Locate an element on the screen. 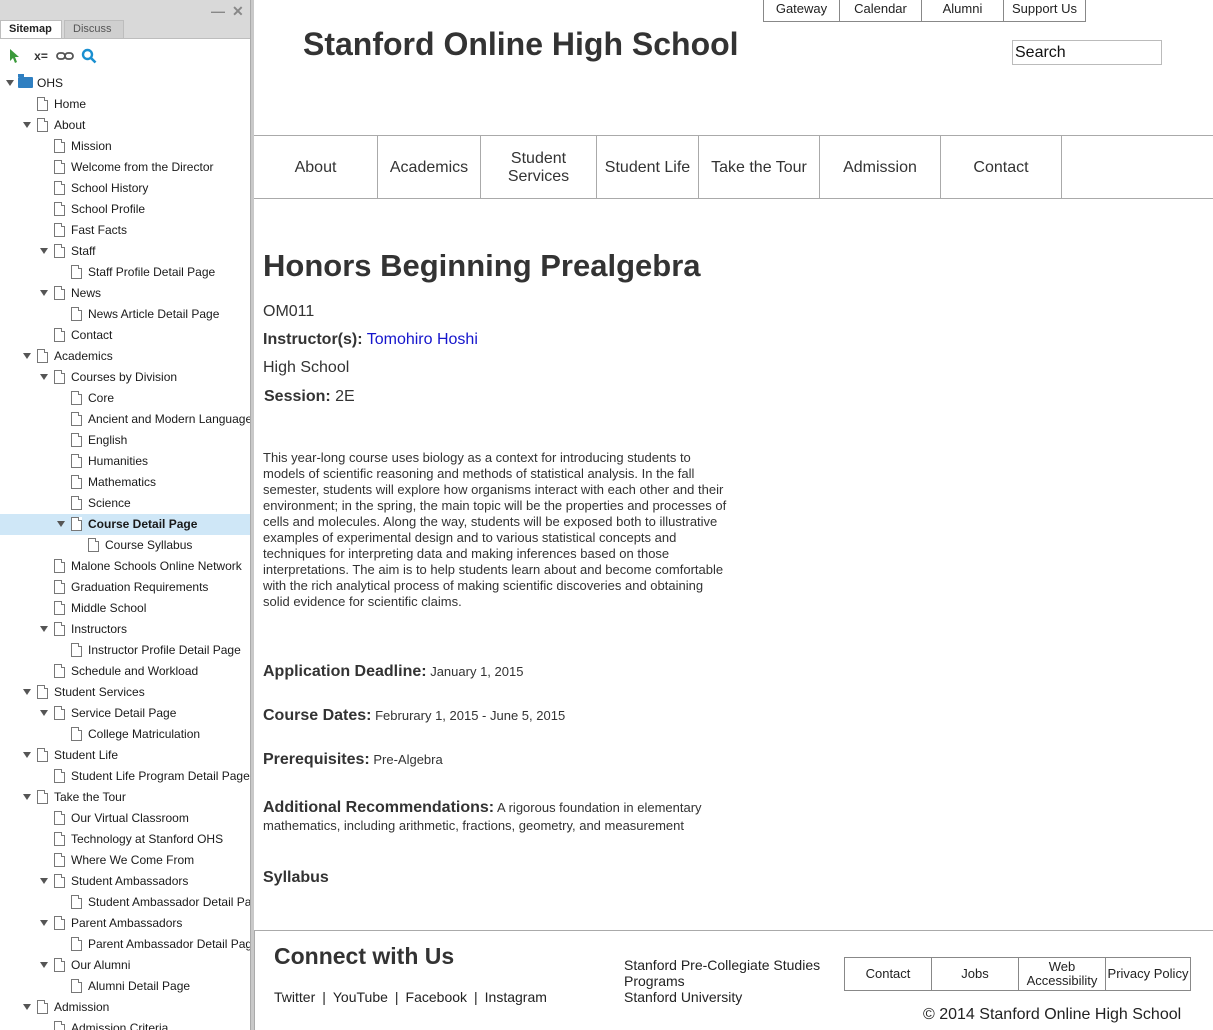 Image resolution: width=1213 pixels, height=1030 pixels. sitemap-node: School Profile is located at coordinates (125, 209).